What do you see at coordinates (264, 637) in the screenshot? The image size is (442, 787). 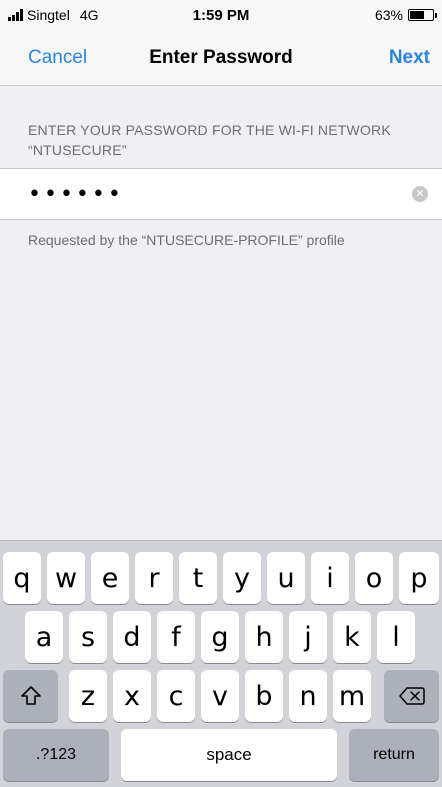 I see `key-h: h` at bounding box center [264, 637].